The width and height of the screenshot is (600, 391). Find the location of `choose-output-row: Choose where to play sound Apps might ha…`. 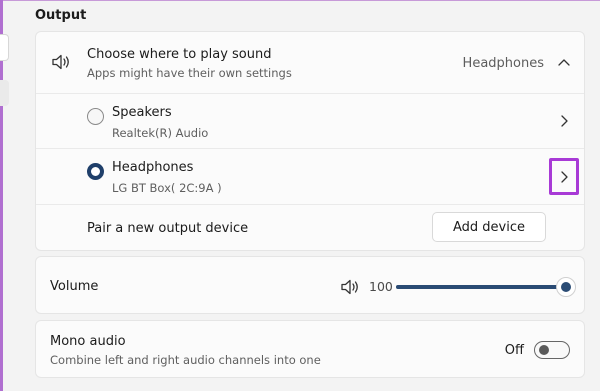

choose-output-row: Choose where to play sound Apps might ha… is located at coordinates (310, 62).